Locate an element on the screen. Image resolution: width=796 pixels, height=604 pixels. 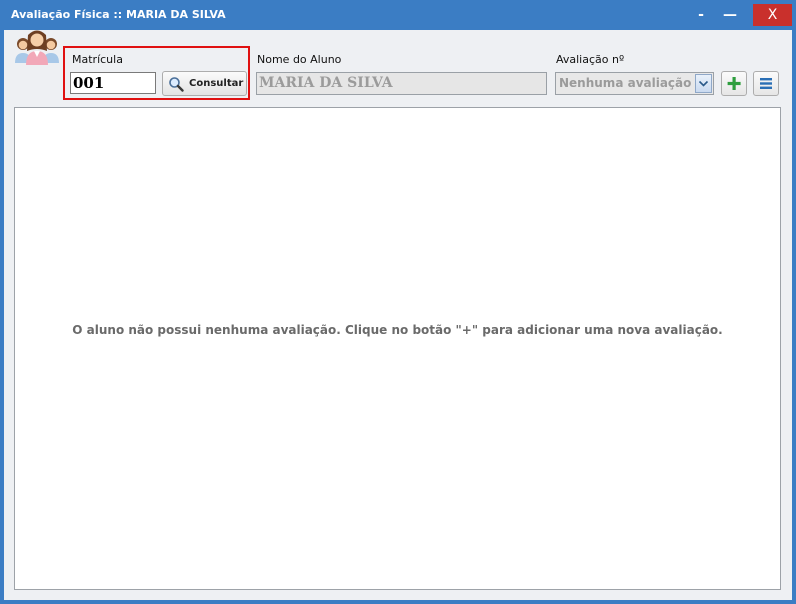
menu-button is located at coordinates (766, 83).